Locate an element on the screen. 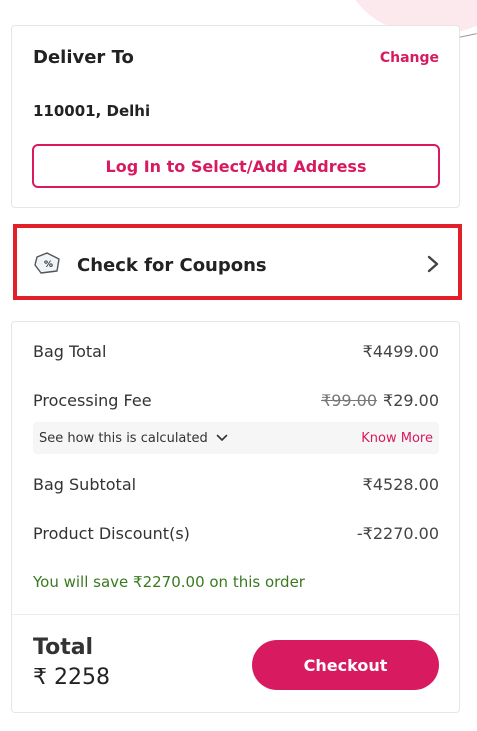 Image resolution: width=477 pixels, height=731 pixels. savings-message: You will save ₹2270.00 on this order is located at coordinates (169, 582).